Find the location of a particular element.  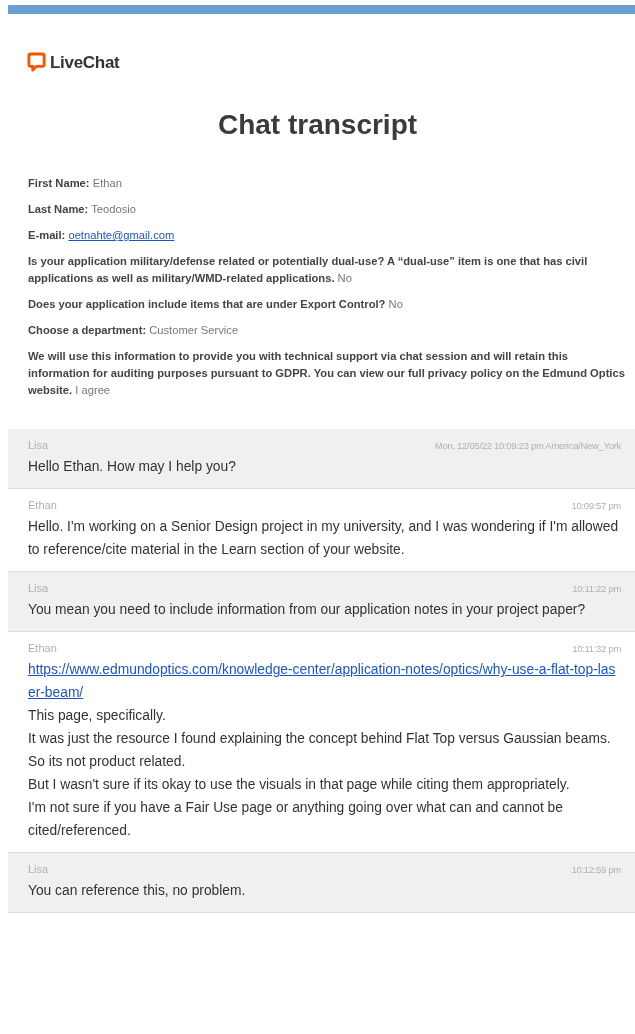

message-text: You mean you need to include information from our application notes in your project paper? is located at coordinates (307, 610).